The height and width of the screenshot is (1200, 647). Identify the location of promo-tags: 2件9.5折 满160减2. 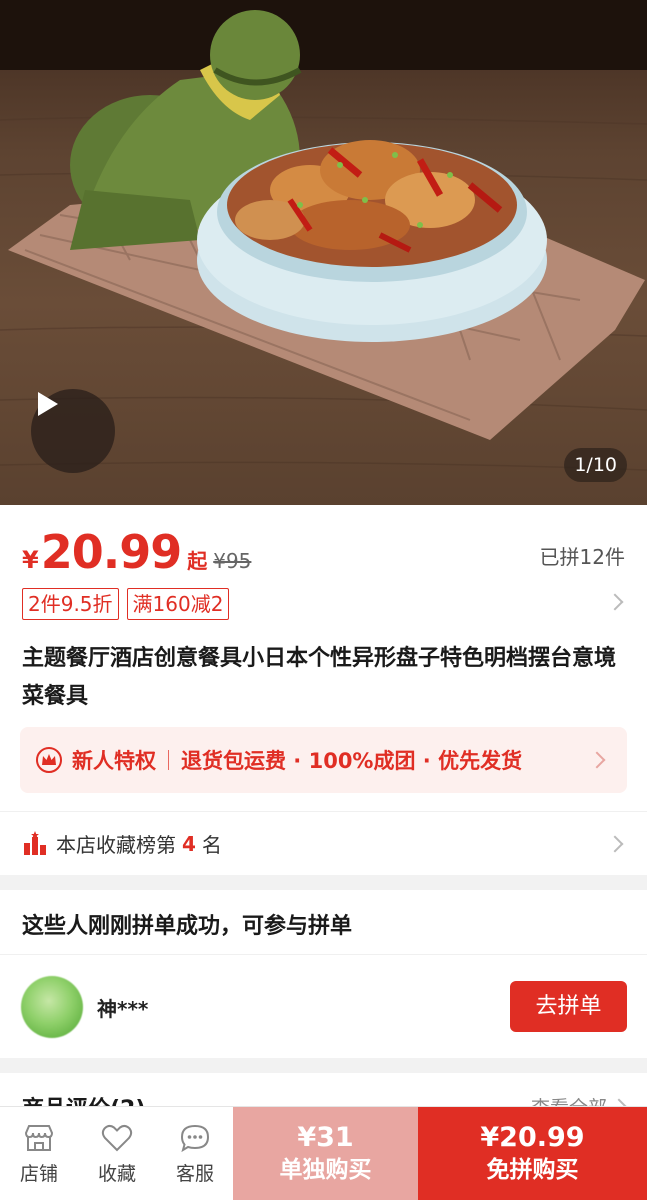
(126, 604).